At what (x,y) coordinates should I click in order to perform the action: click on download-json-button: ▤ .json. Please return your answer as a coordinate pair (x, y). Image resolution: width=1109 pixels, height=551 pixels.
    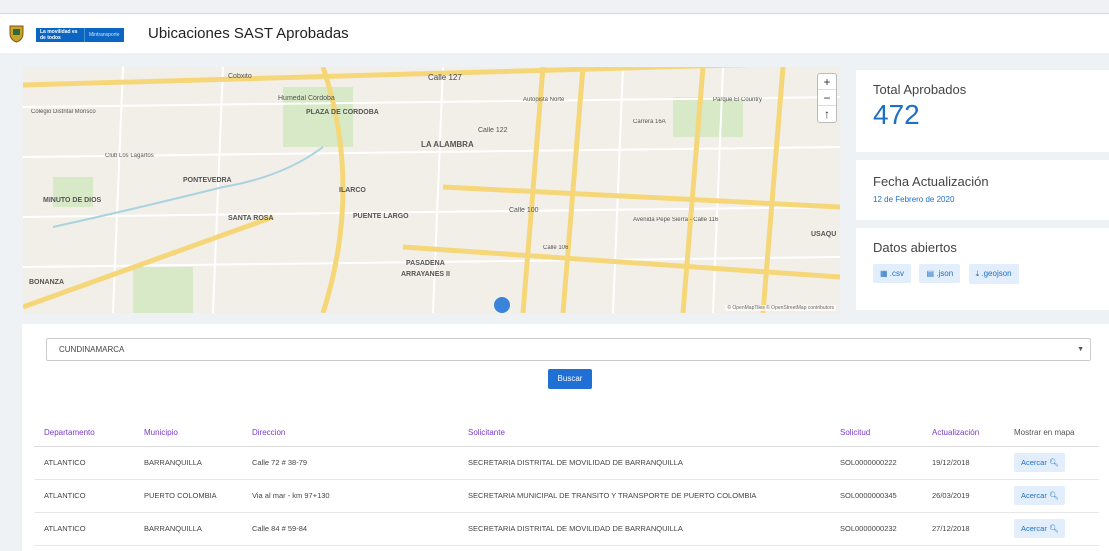
    Looking at the image, I should click on (940, 273).